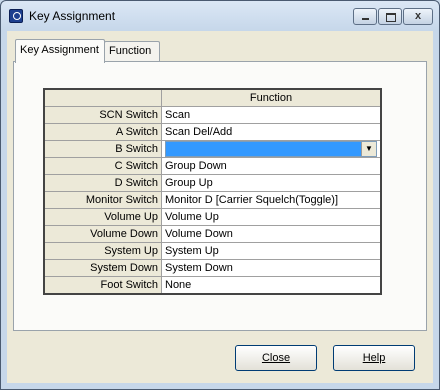  I want to click on minimize-button, so click(365, 16).